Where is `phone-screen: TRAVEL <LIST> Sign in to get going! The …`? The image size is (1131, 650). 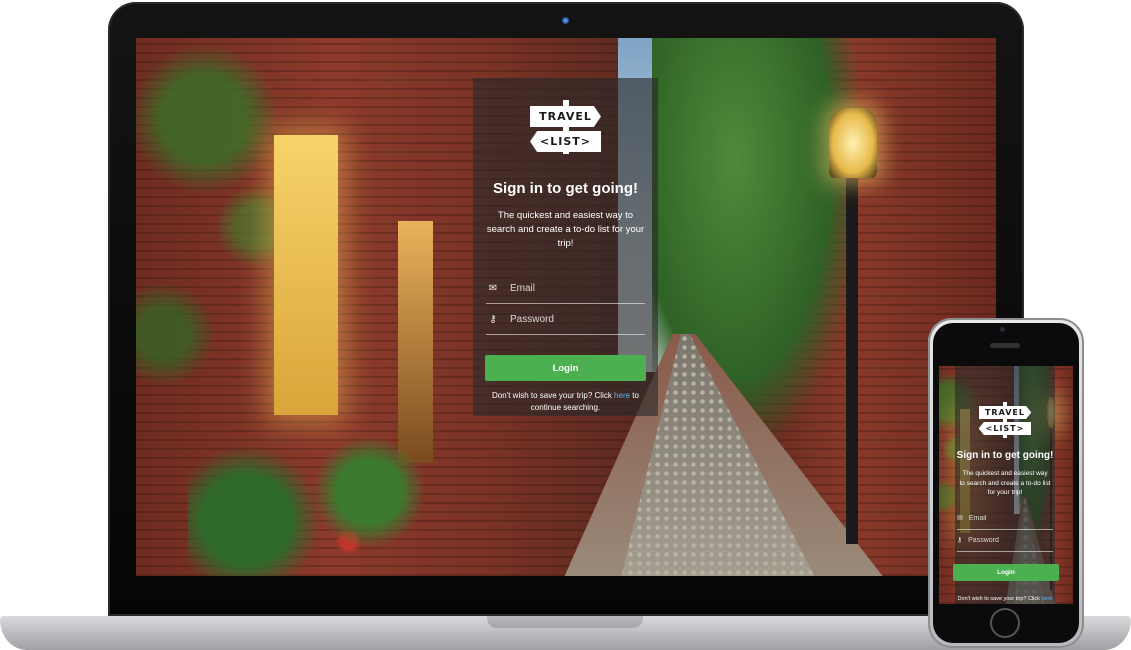 phone-screen: TRAVEL <LIST> Sign in to get going! The … is located at coordinates (1006, 485).